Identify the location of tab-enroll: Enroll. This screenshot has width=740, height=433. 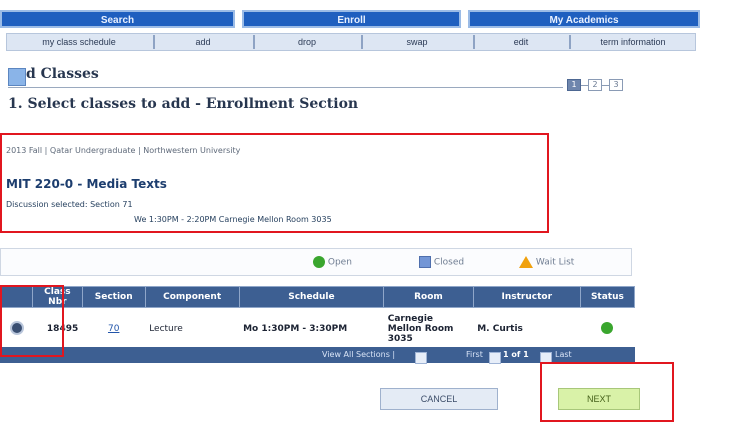
(351, 19).